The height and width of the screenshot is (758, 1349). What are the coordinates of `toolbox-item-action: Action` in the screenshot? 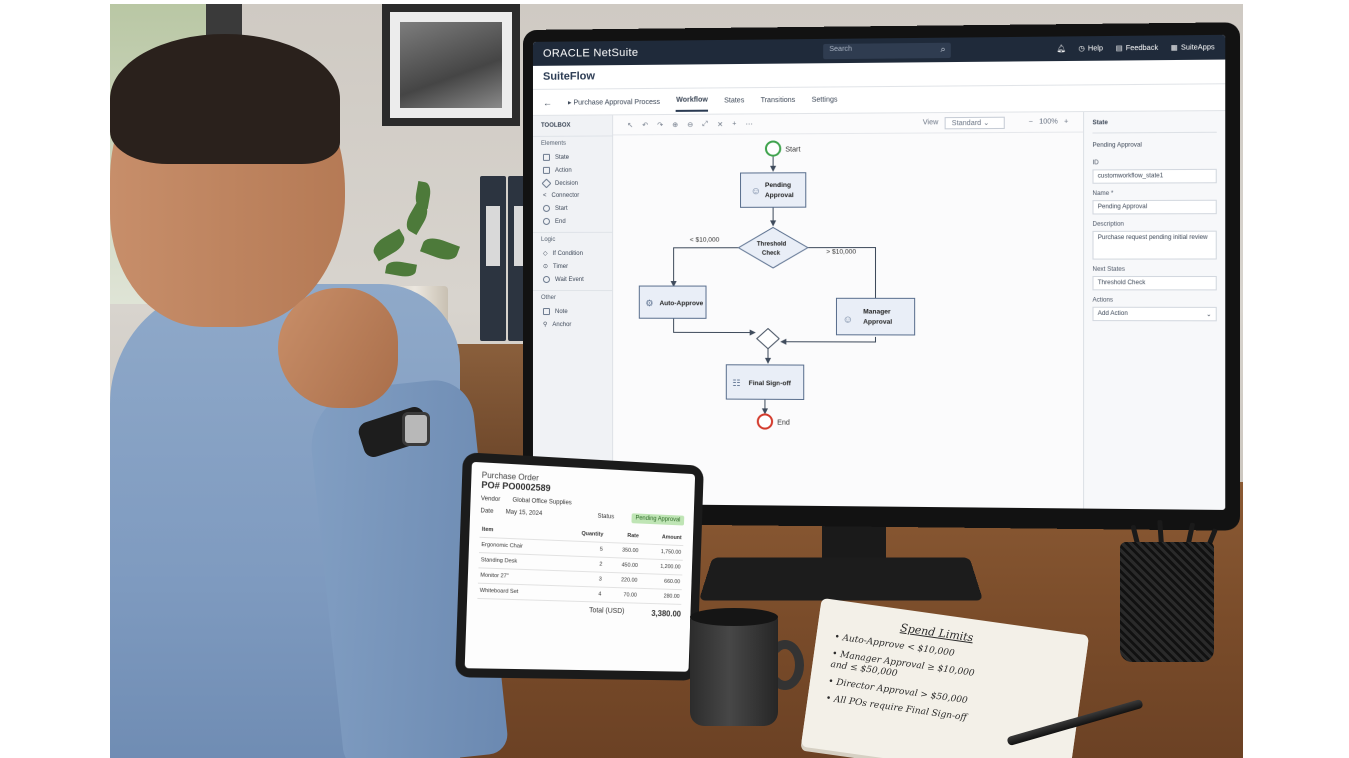 It's located at (572, 170).